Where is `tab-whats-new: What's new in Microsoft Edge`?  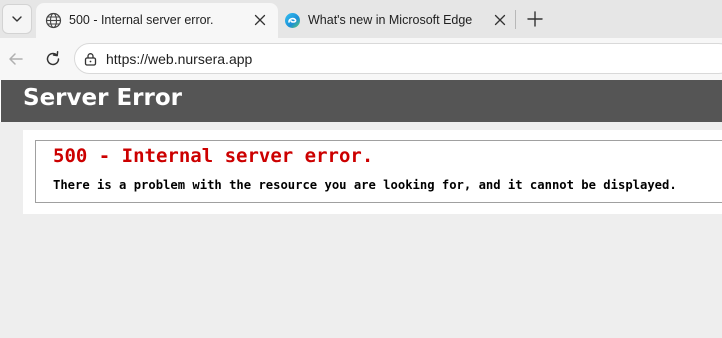
tab-whats-new: What's new in Microsoft Edge is located at coordinates (398, 20).